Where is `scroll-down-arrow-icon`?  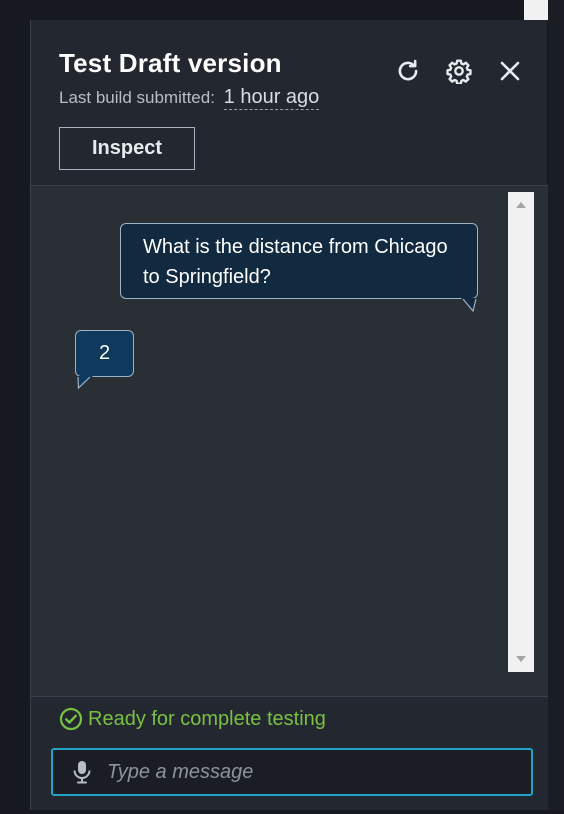
scroll-down-arrow-icon is located at coordinates (521, 659).